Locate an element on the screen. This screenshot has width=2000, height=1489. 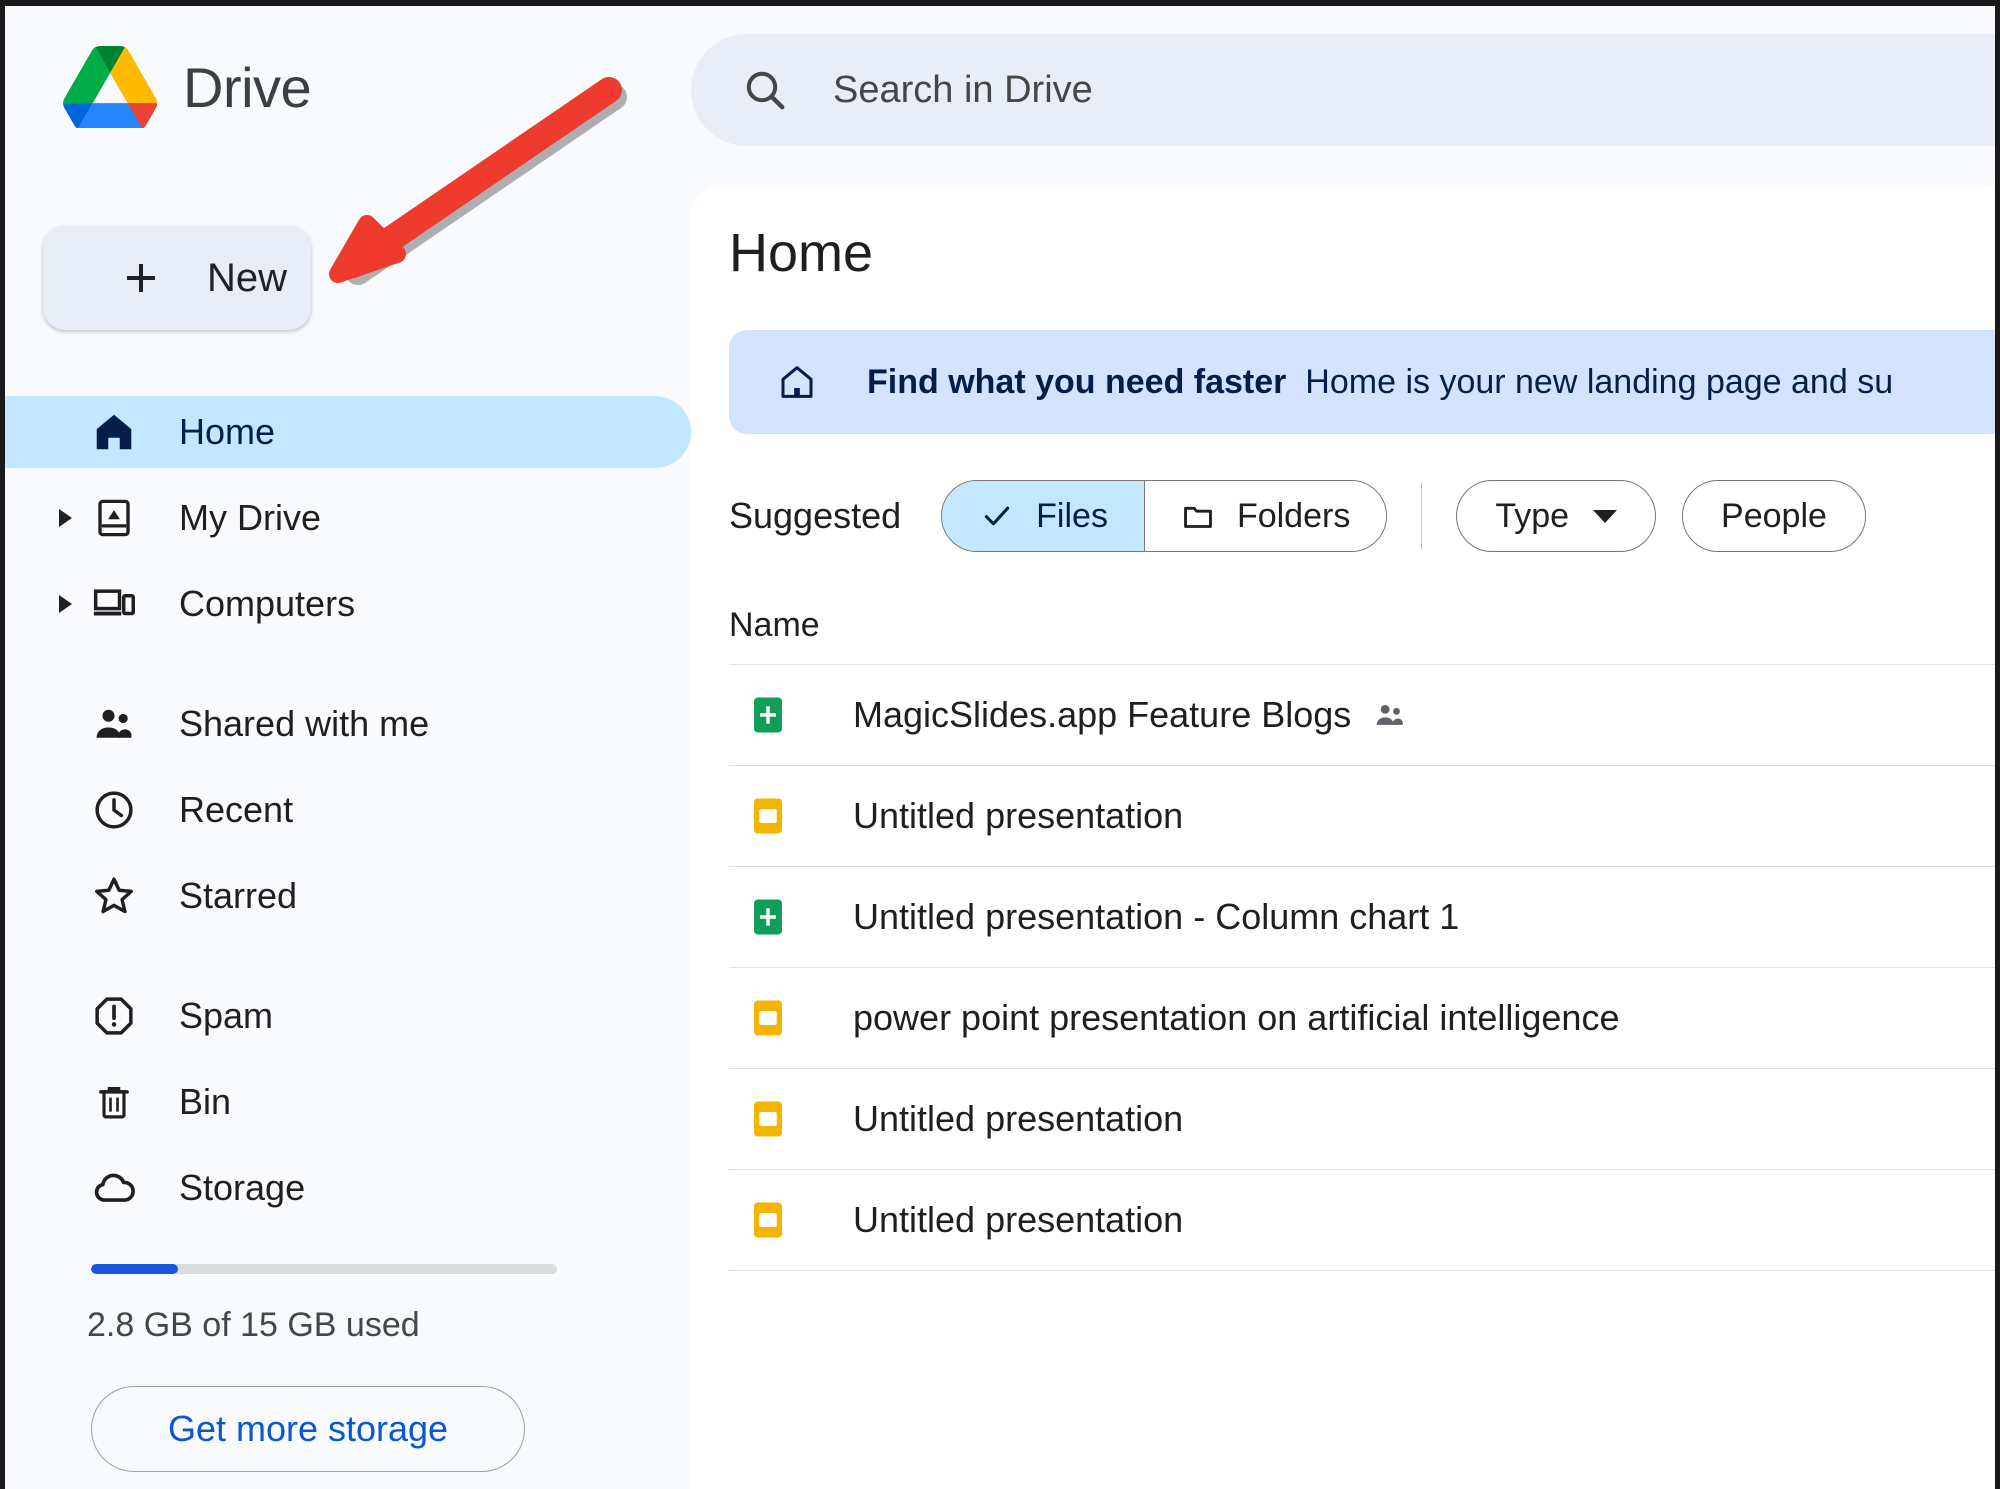
banner-headline: Find what you need faster is located at coordinates (1077, 381).